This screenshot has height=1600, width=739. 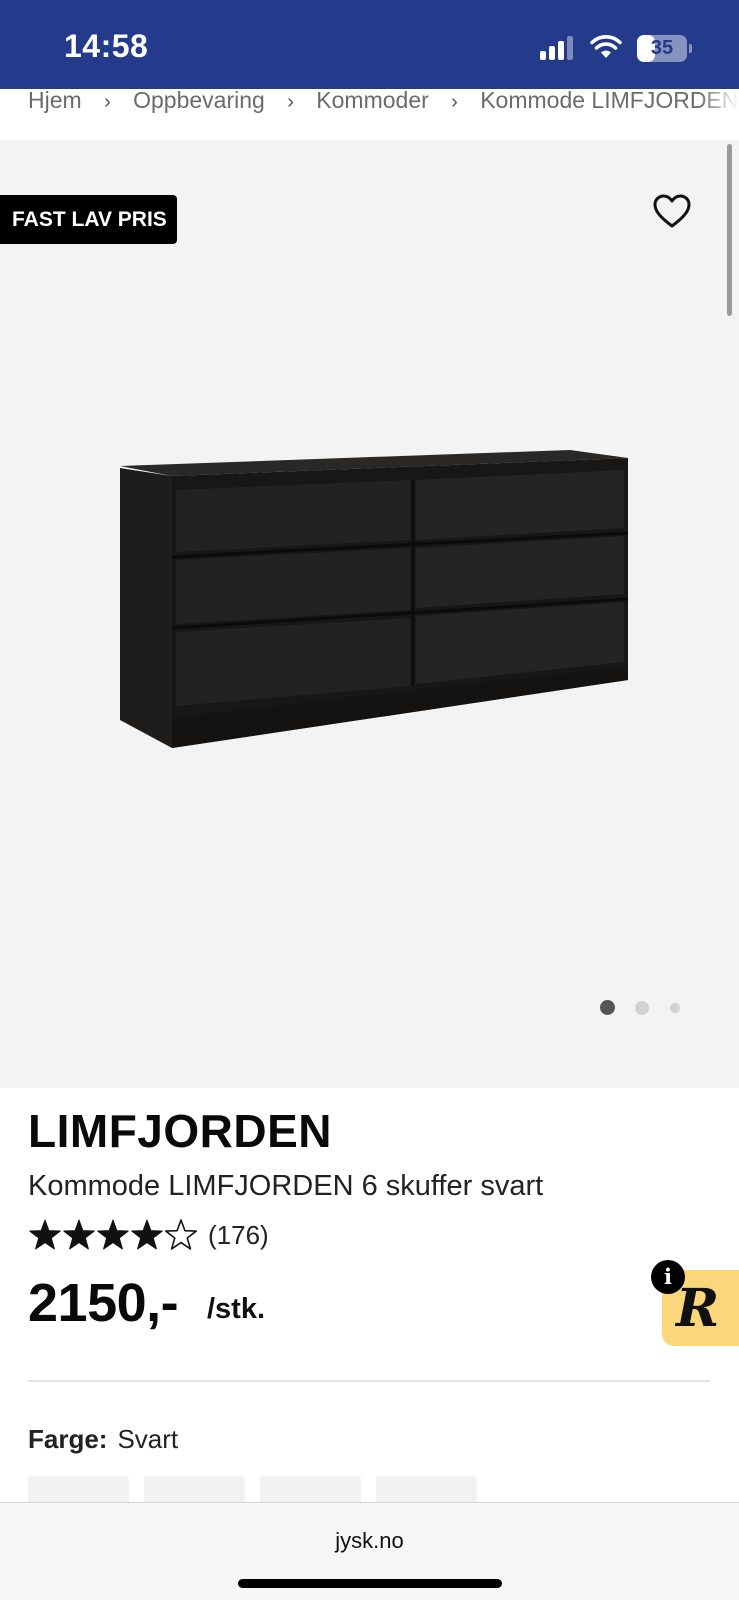 What do you see at coordinates (103, 1303) in the screenshot?
I see `product-price: 2150,-` at bounding box center [103, 1303].